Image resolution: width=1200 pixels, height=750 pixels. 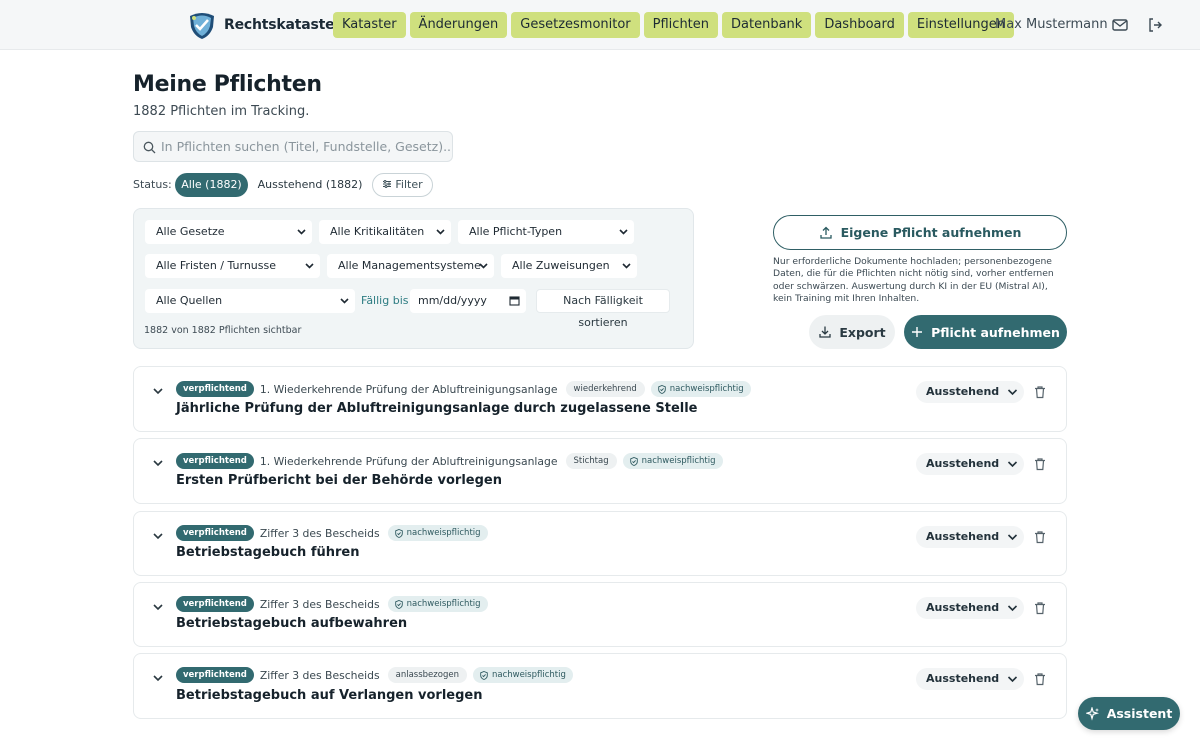 I want to click on status-pending-pill: Ausstehend (1882), so click(x=310, y=185).